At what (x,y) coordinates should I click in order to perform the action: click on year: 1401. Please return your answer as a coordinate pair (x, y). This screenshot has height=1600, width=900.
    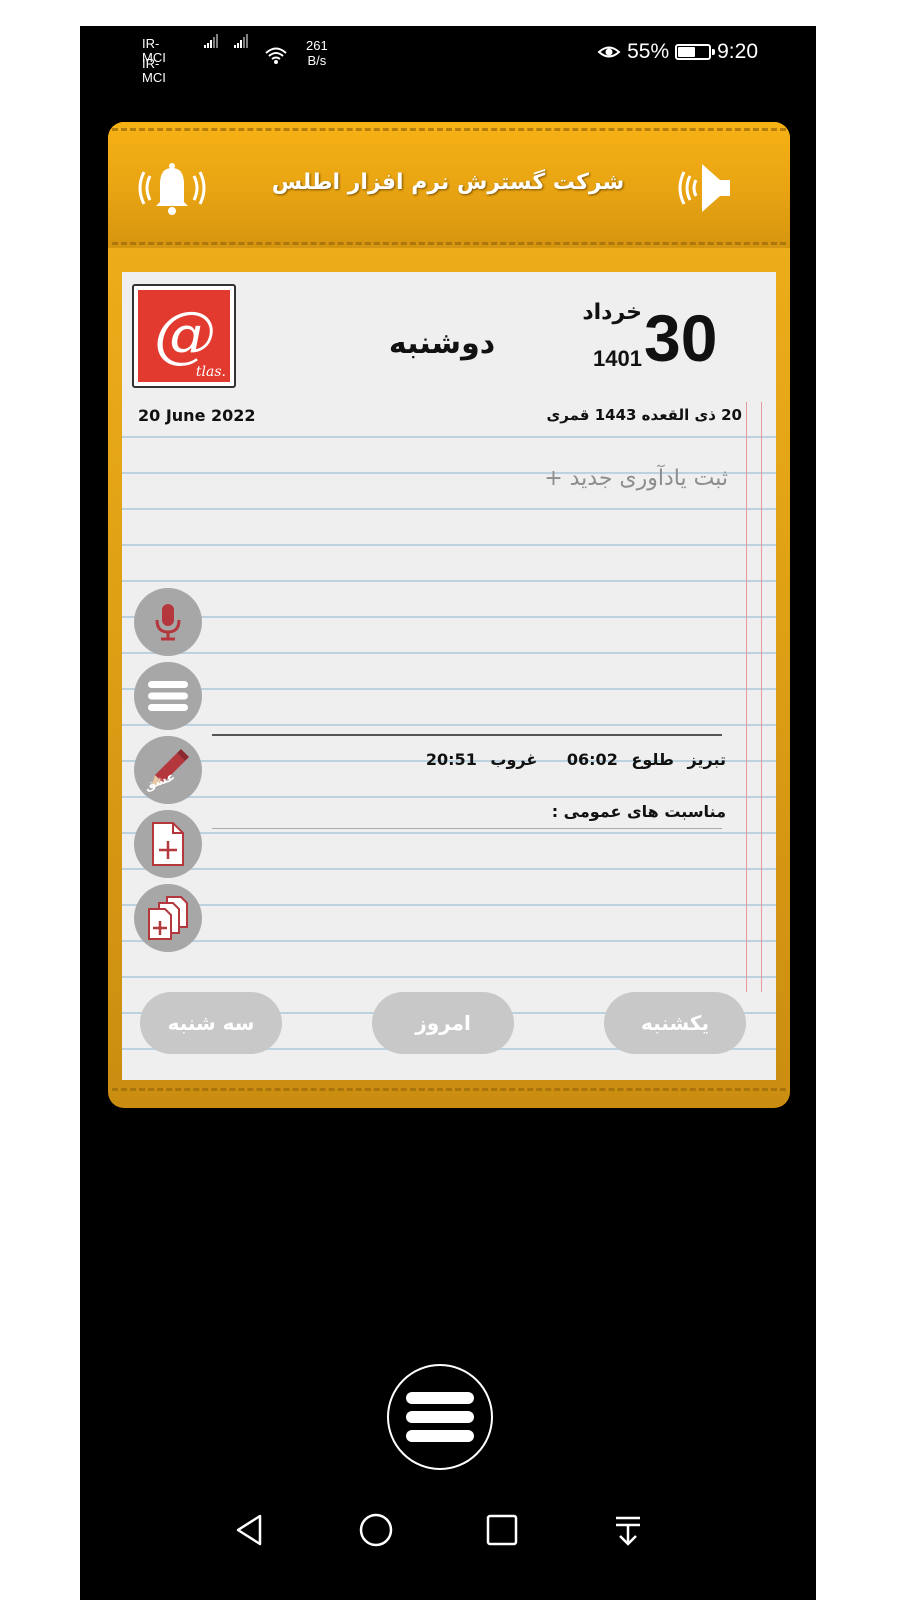
    Looking at the image, I should click on (617, 358).